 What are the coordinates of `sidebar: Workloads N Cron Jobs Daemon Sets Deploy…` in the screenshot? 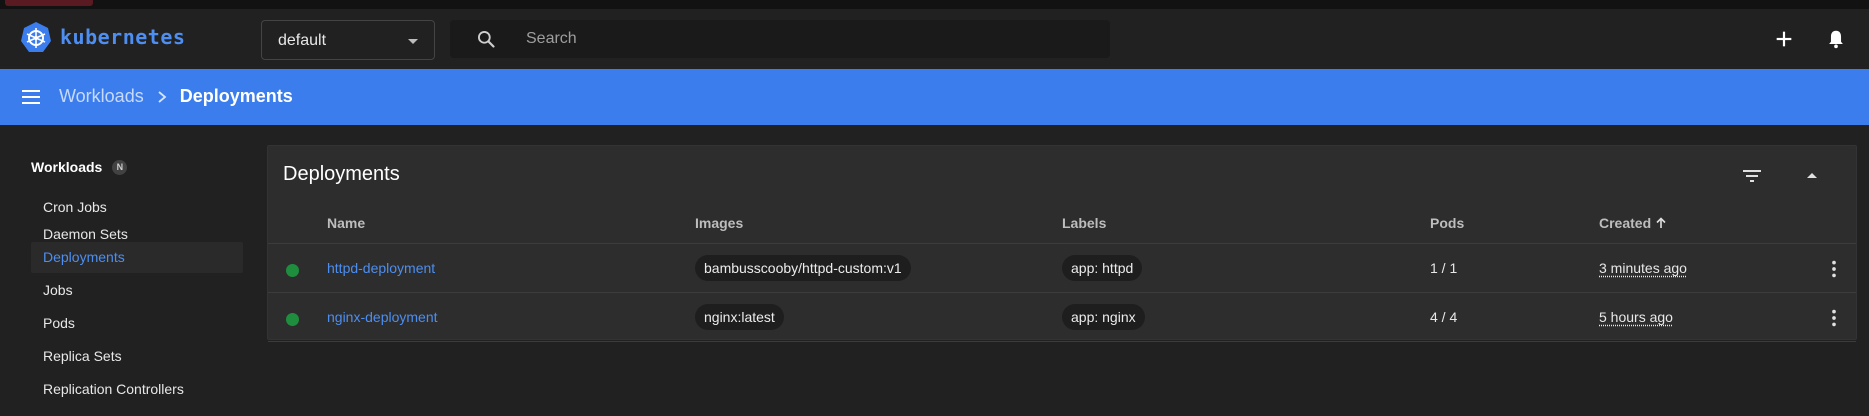 It's located at (125, 270).